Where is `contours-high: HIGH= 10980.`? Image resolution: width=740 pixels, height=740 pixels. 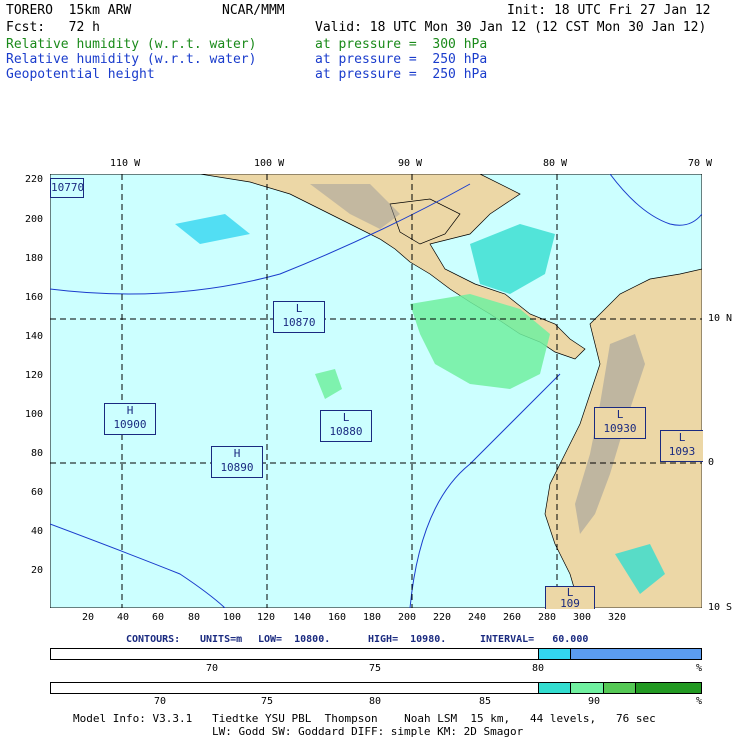 contours-high: HIGH= 10980. is located at coordinates (407, 639).